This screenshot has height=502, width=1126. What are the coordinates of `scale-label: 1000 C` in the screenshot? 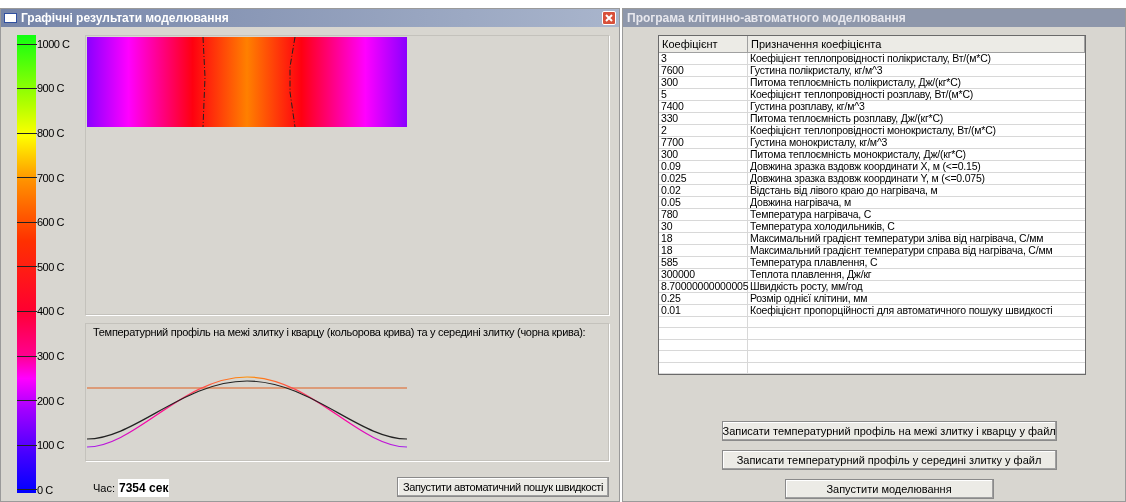 It's located at (53, 44).